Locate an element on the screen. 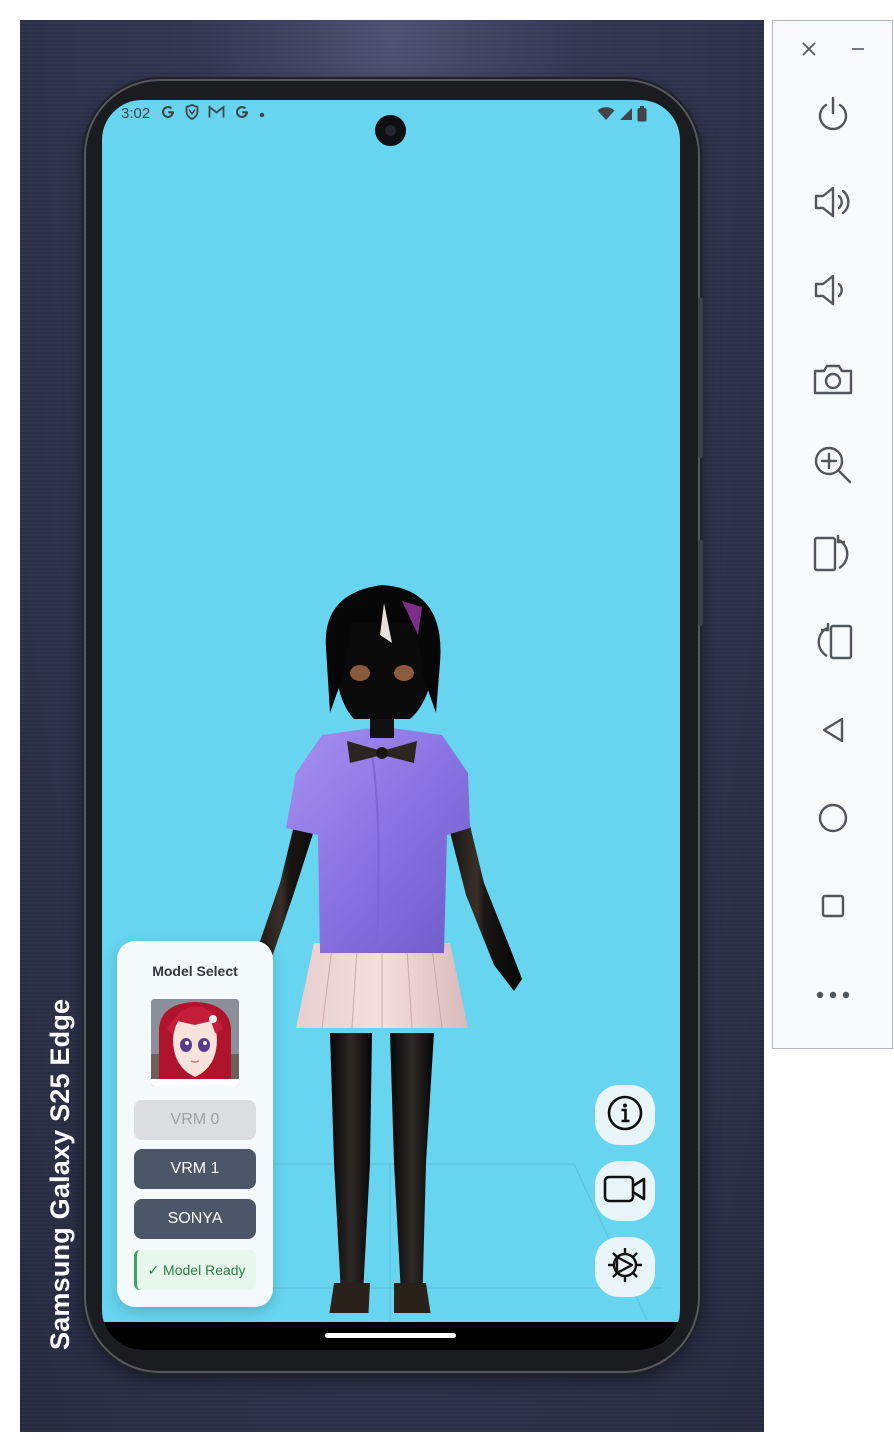  zoom-in-icon is located at coordinates (833, 467).